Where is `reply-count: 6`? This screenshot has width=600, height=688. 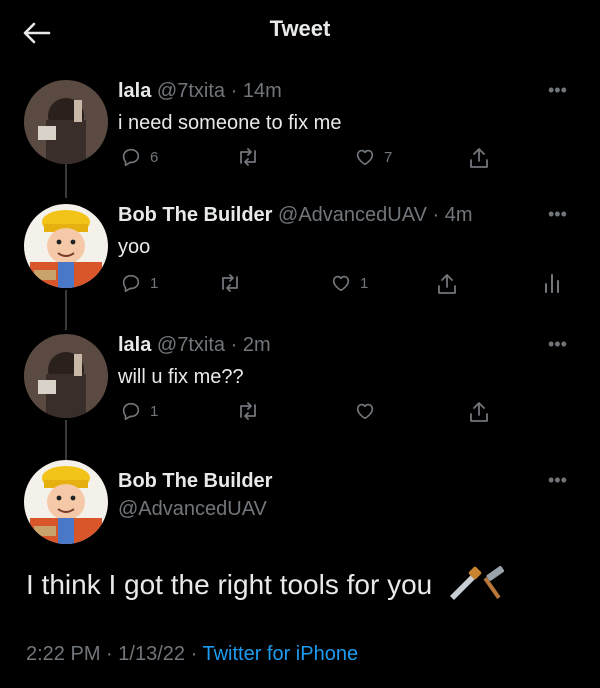 reply-count: 6 is located at coordinates (154, 157).